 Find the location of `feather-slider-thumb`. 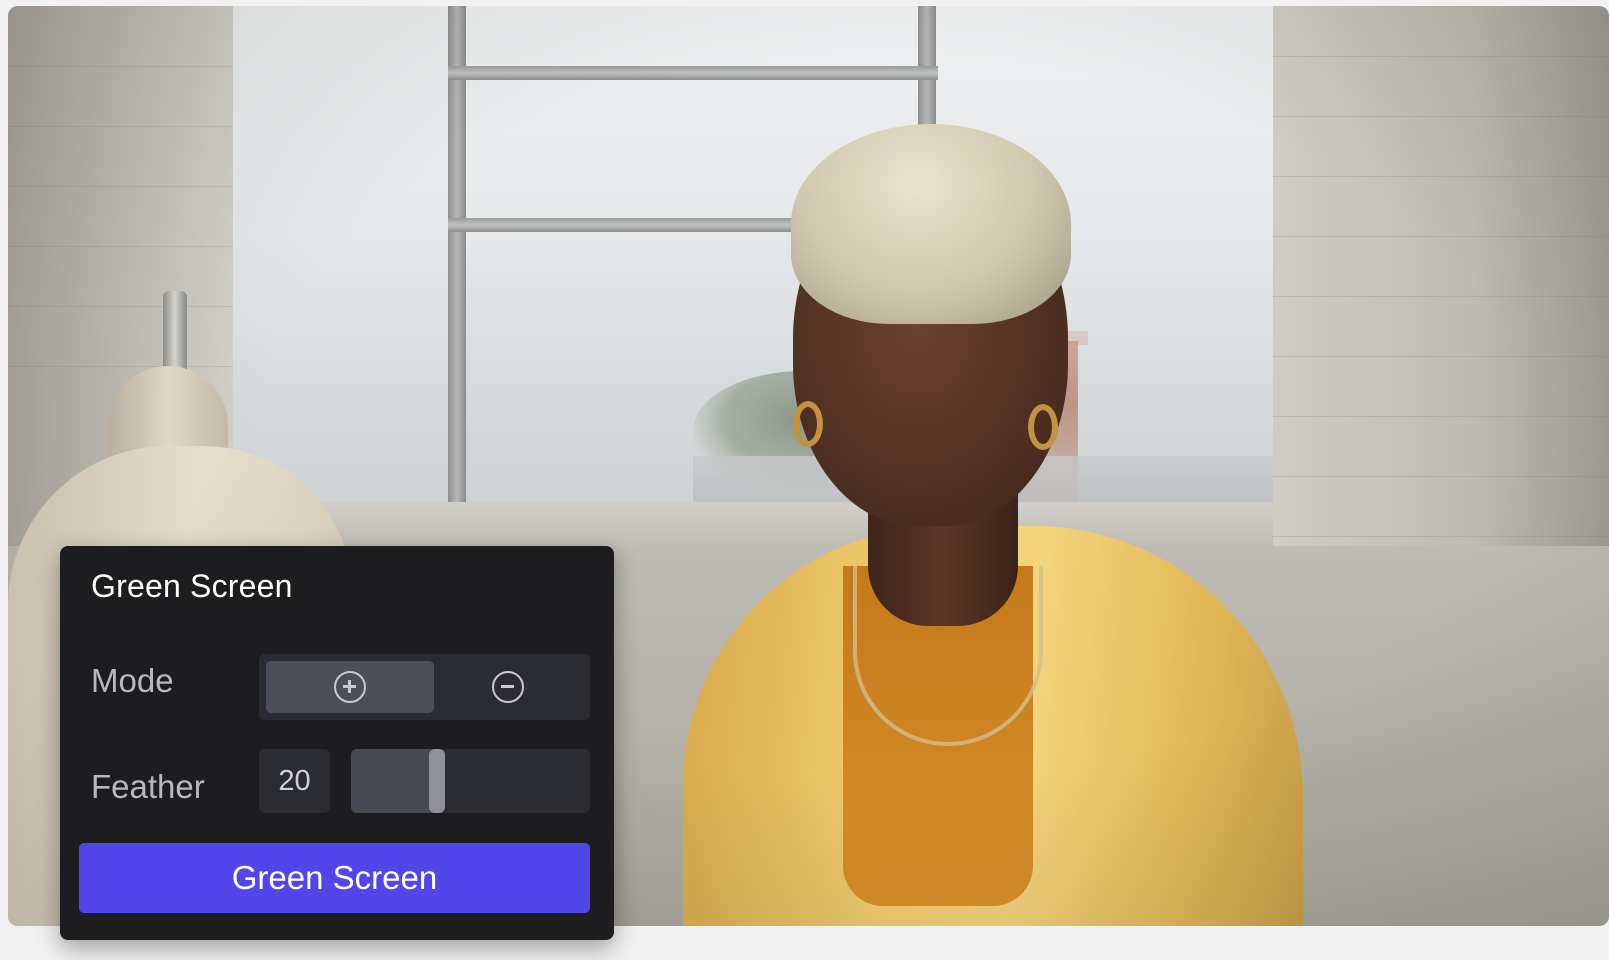

feather-slider-thumb is located at coordinates (437, 781).